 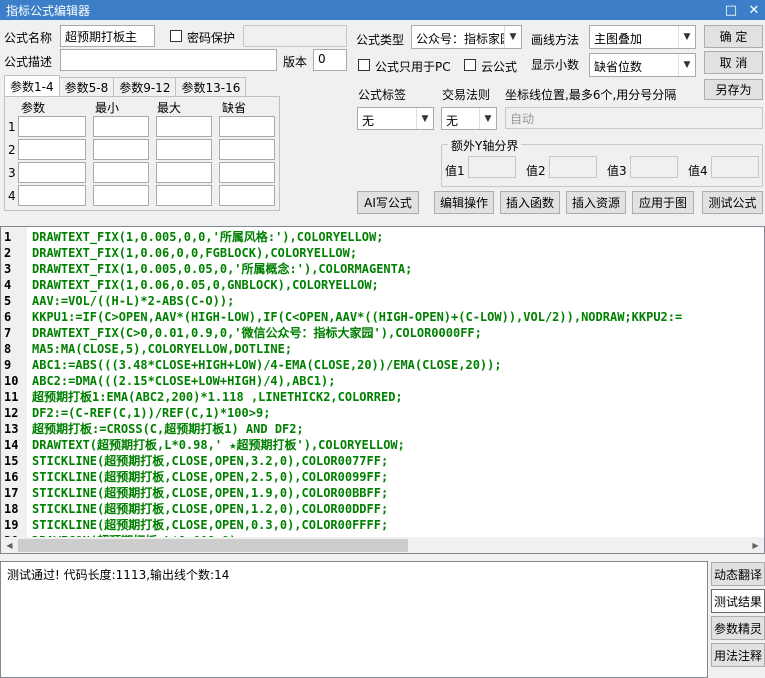 What do you see at coordinates (735, 167) in the screenshot?
I see `y-val-4-input` at bounding box center [735, 167].